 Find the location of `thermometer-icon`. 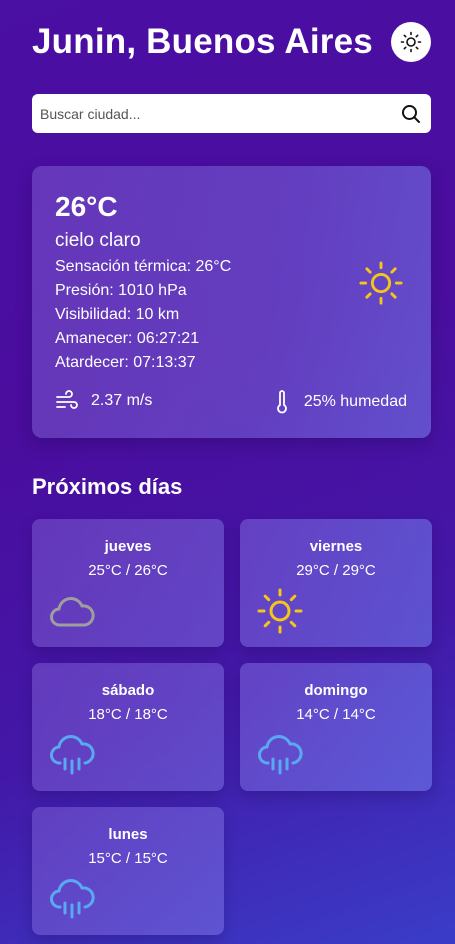

thermometer-icon is located at coordinates (281, 402).